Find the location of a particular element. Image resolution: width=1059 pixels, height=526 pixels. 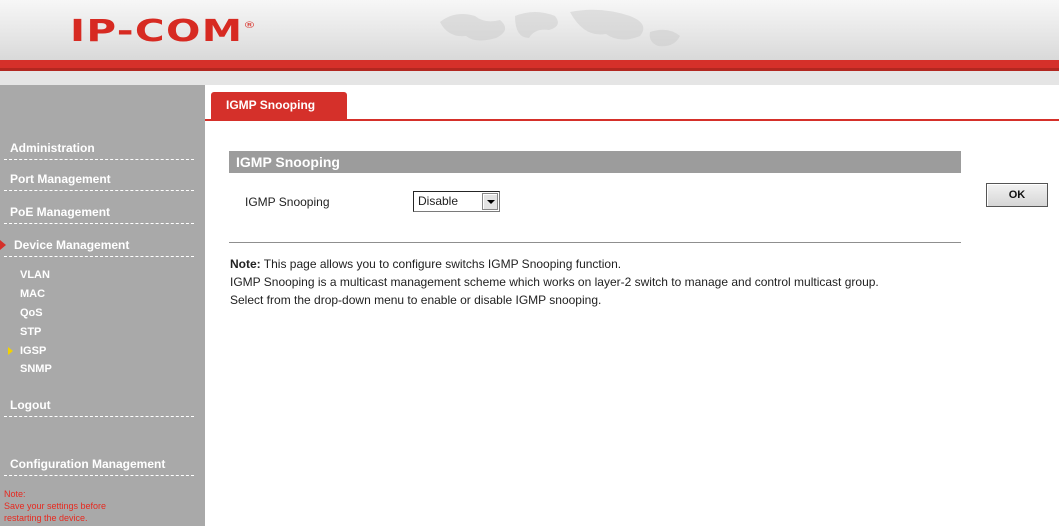

sidebar-subitem-label: MAC is located at coordinates (33, 294).